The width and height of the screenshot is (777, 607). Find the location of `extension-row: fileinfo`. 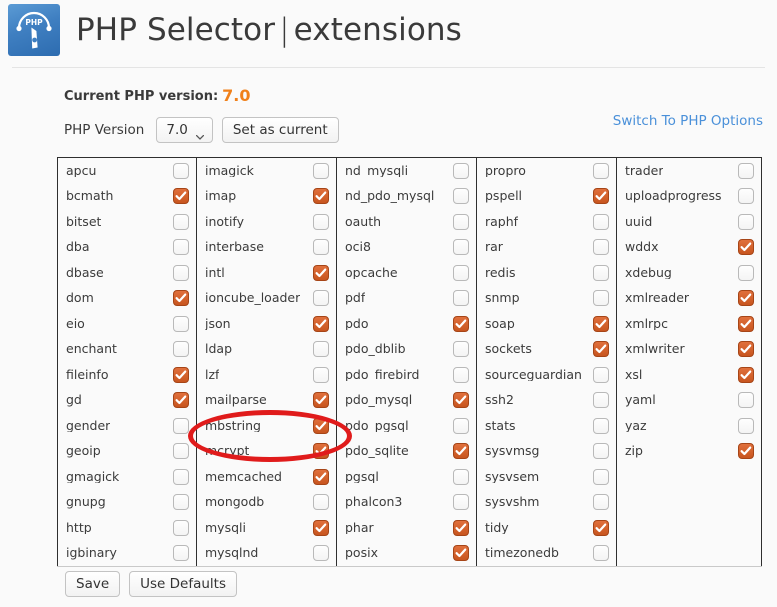

extension-row: fileinfo is located at coordinates (127, 375).